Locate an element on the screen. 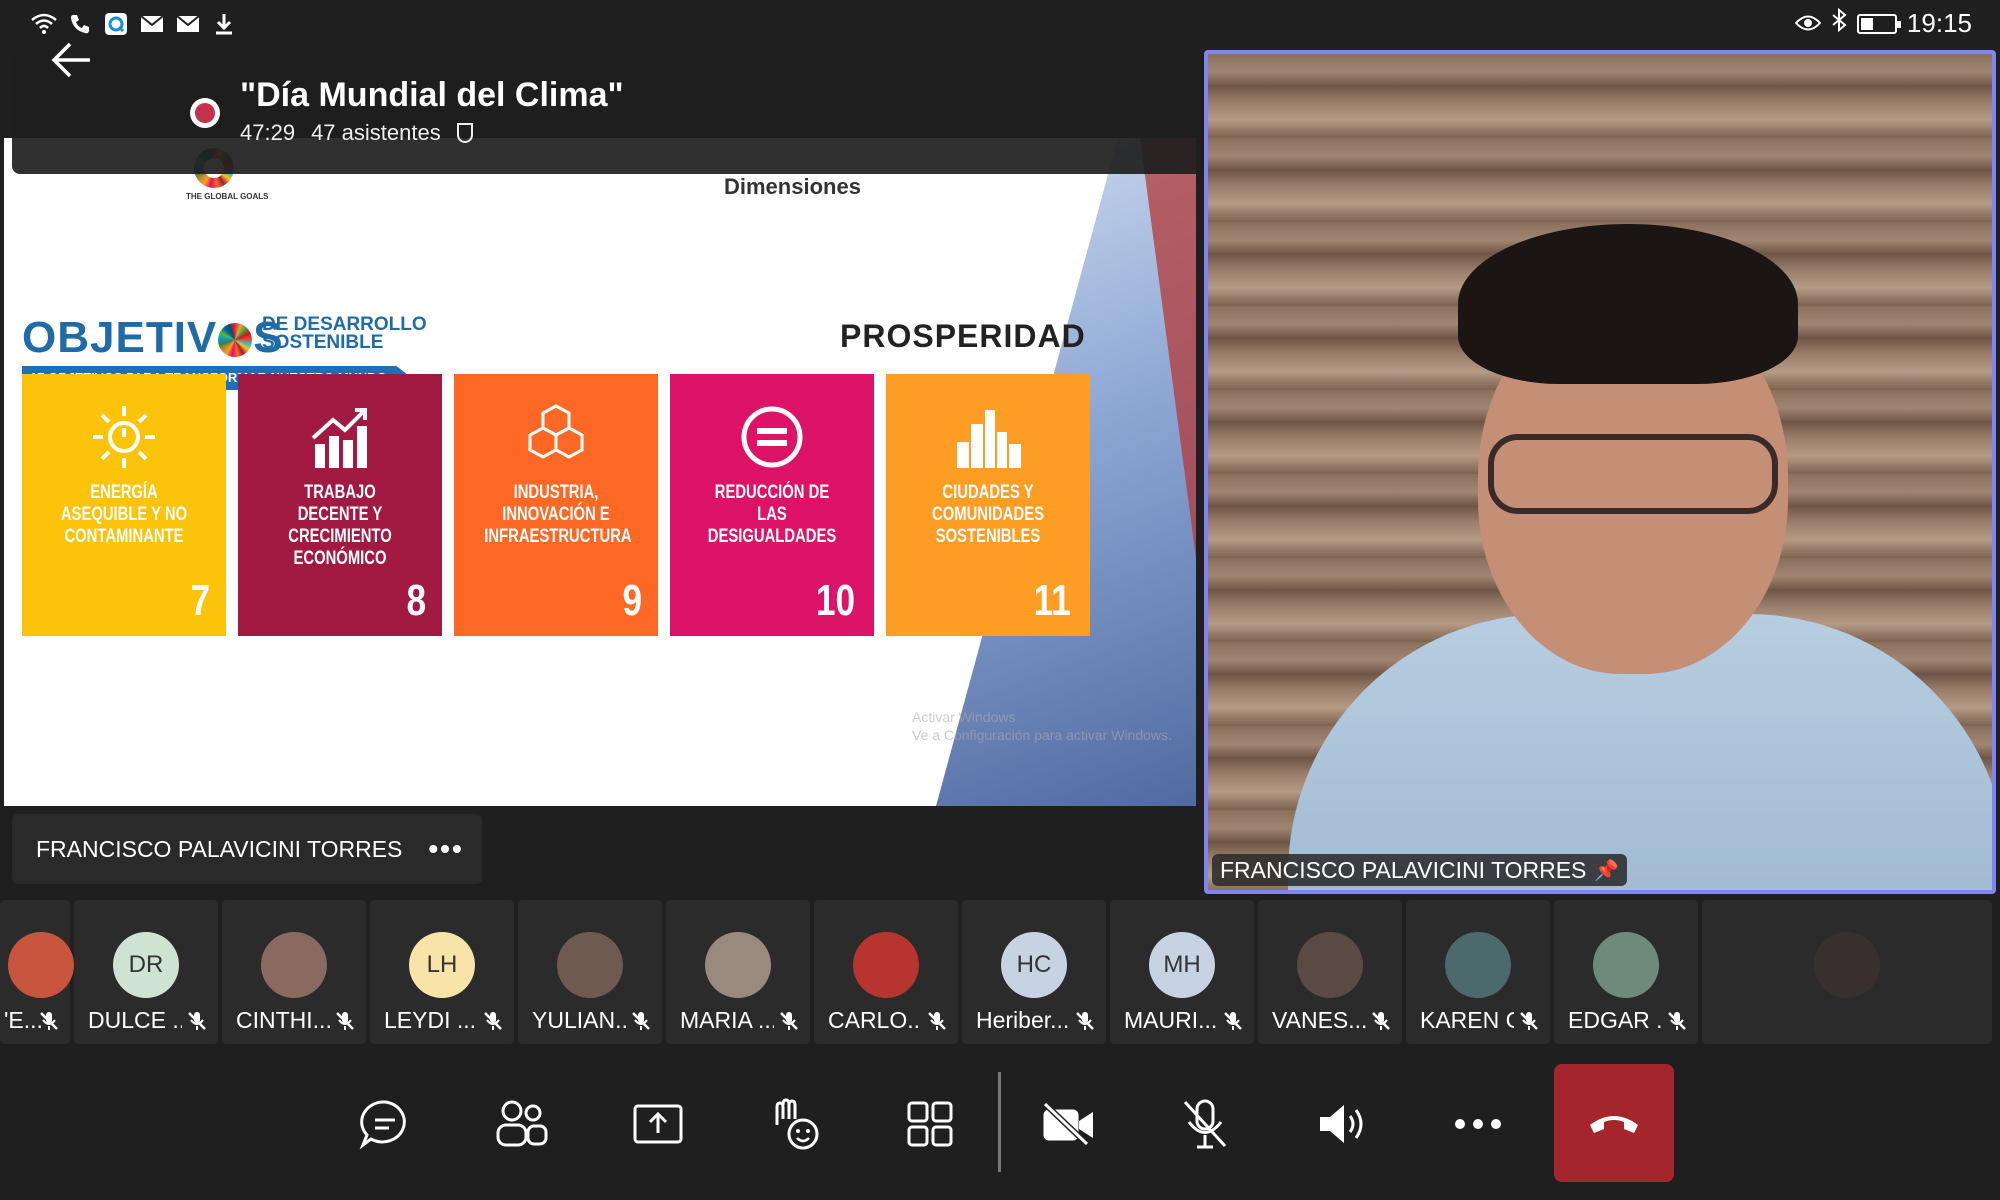 Image resolution: width=2000 pixels, height=1200 pixels. ods-title: OBJETIV S is located at coordinates (153, 338).